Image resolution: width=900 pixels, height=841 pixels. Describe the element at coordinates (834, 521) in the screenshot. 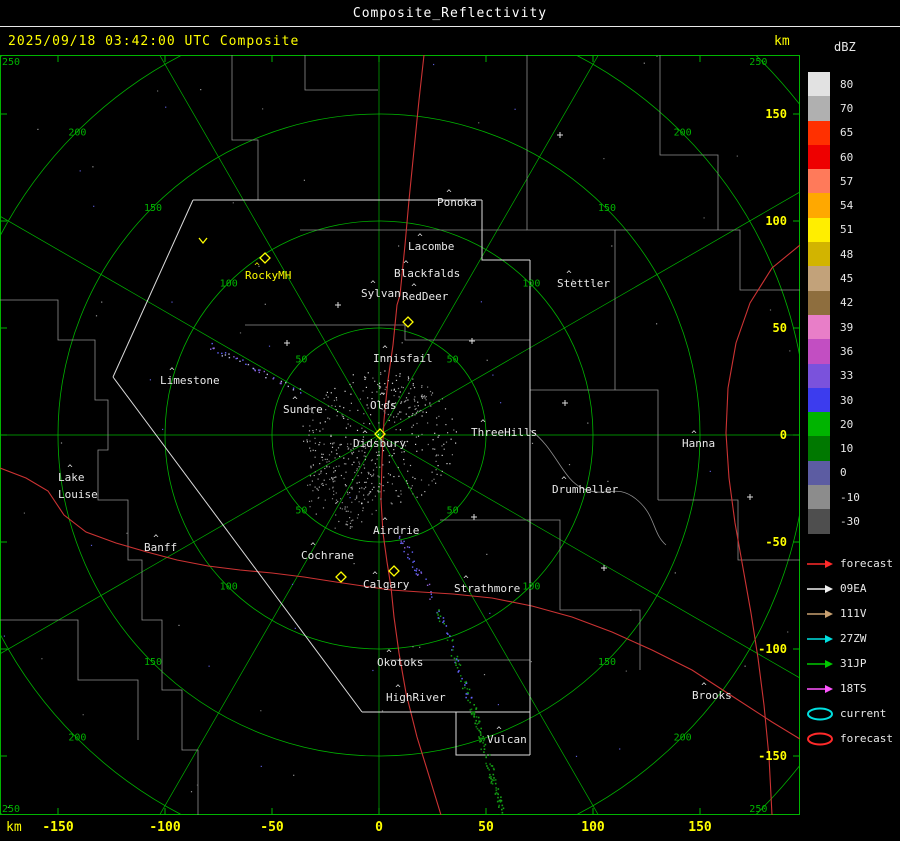

I see `dbz-scale-row: -30` at that location.